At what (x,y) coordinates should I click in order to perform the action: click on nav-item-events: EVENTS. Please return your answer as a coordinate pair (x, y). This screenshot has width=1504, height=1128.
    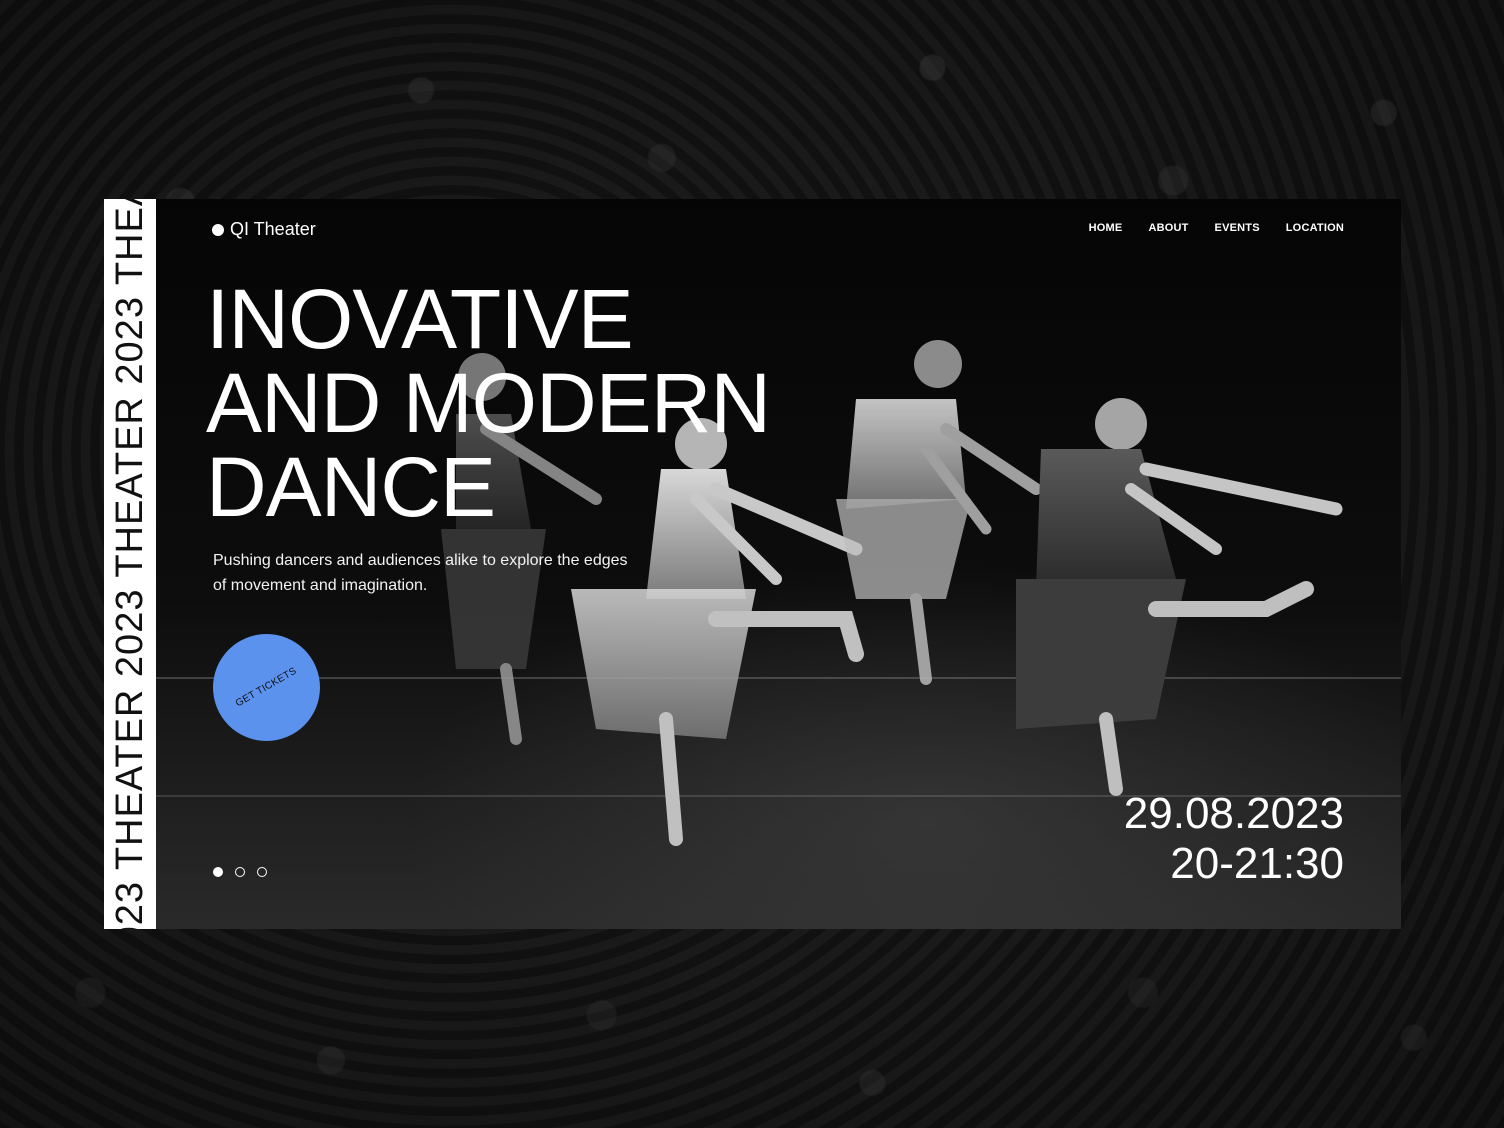
    Looking at the image, I should click on (1237, 228).